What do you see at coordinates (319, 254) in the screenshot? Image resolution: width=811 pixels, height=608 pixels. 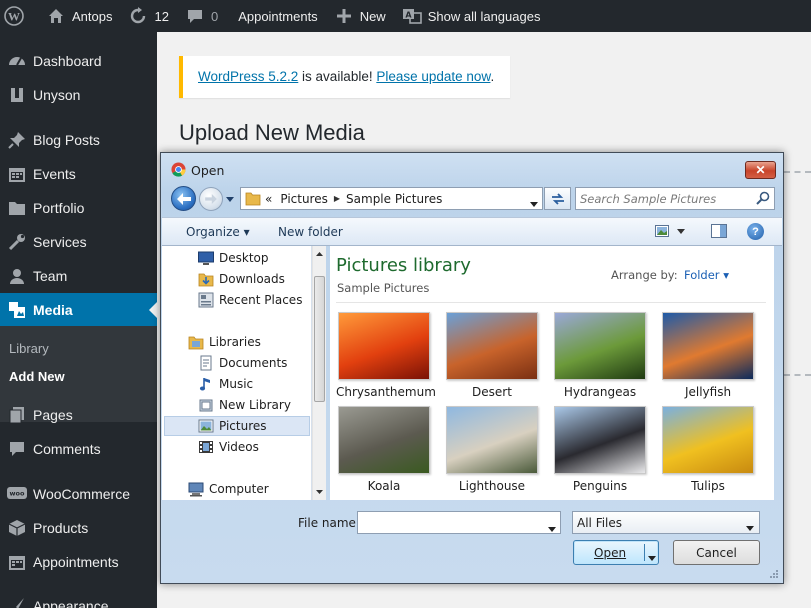 I see `scroll-up-icon` at bounding box center [319, 254].